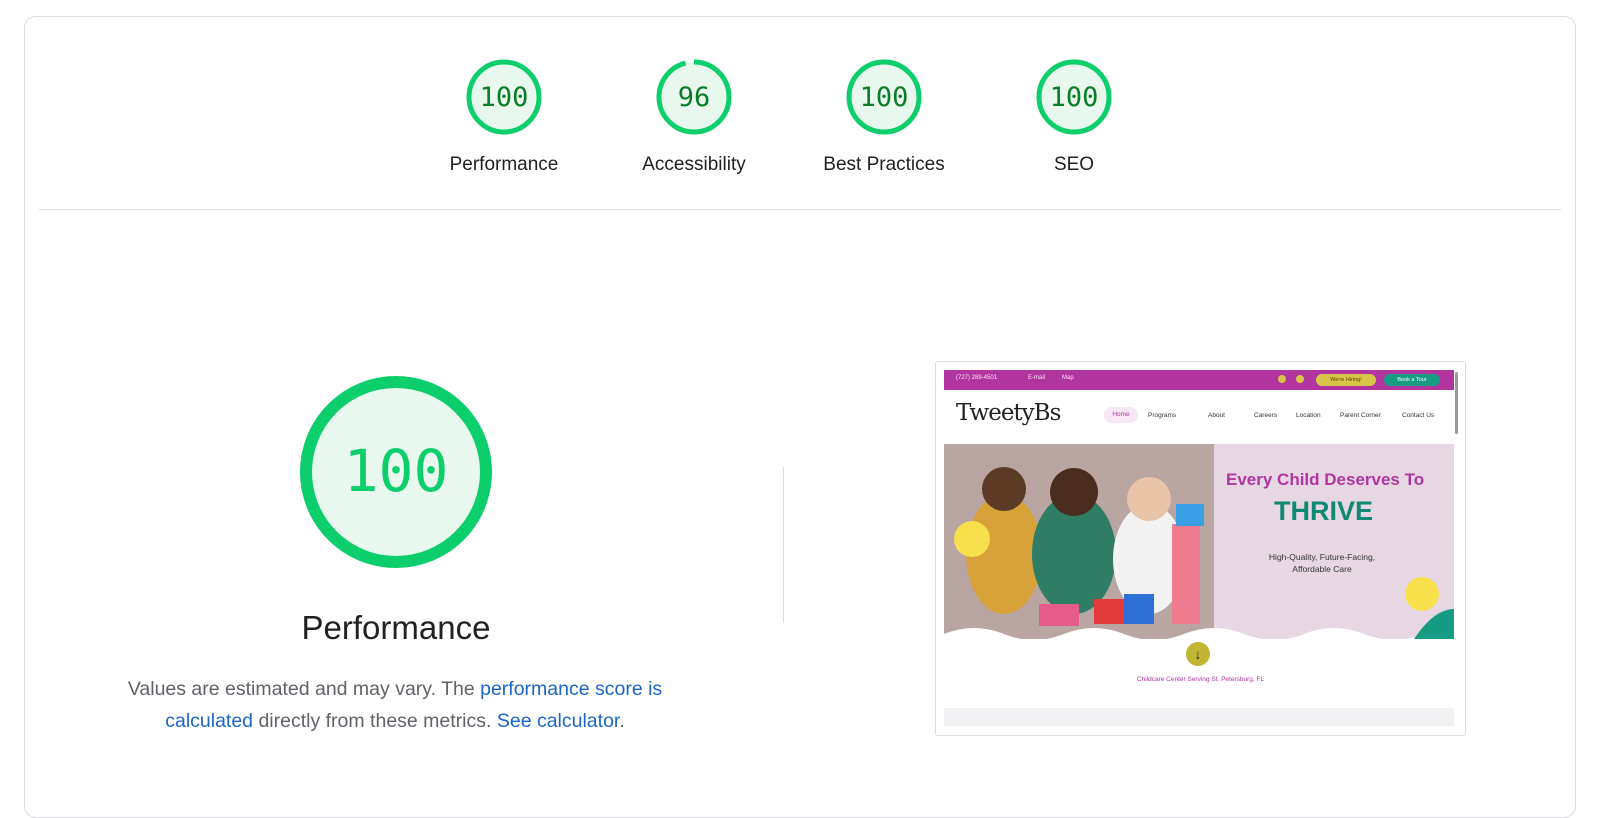  Describe the element at coordinates (1266, 415) in the screenshot. I see `nav-careers: Careers` at that location.